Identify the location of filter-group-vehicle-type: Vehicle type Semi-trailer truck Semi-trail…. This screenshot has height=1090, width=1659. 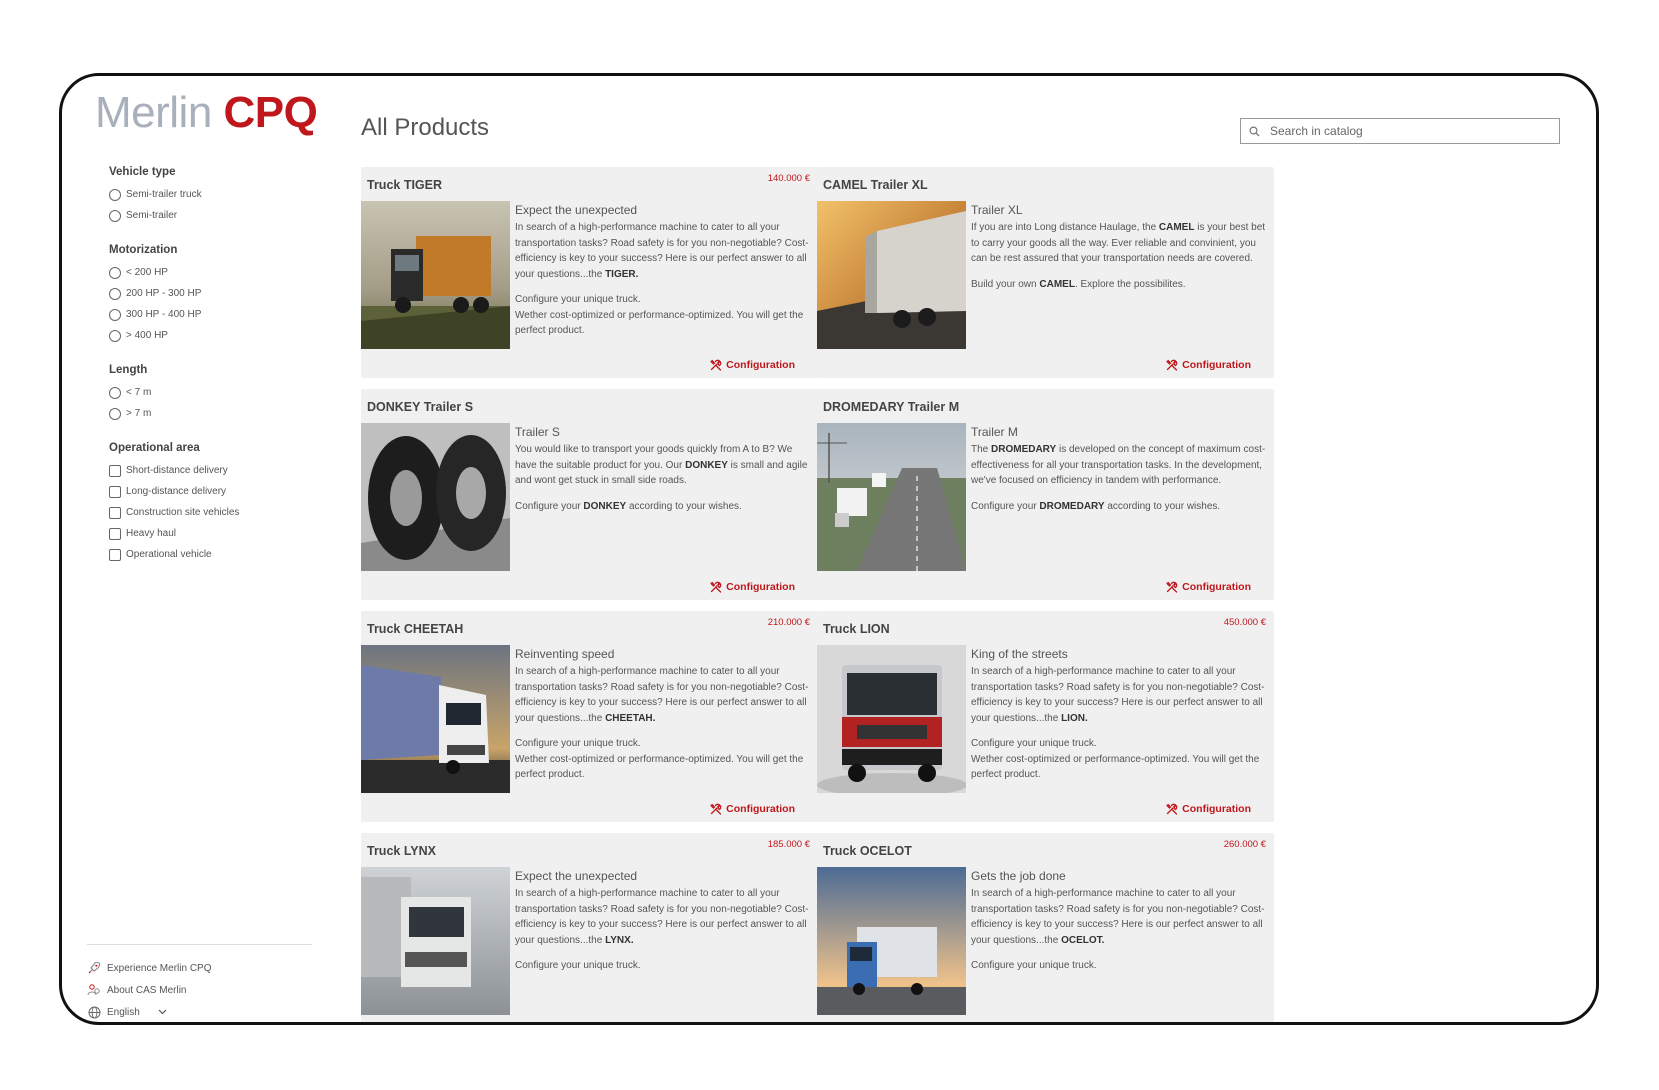
(209, 196).